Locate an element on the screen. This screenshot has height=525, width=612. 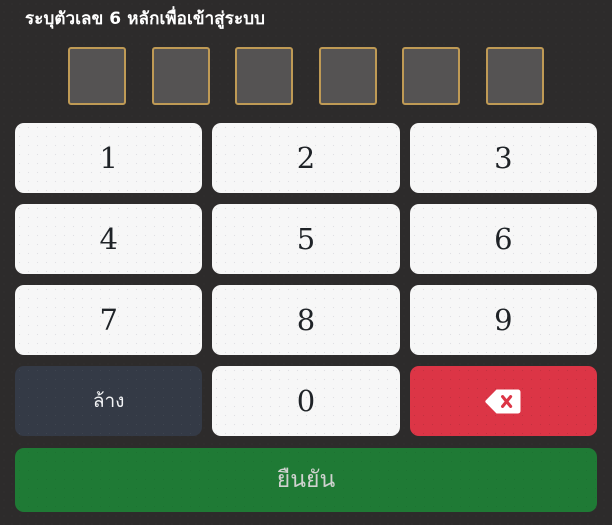
backspace-icon is located at coordinates (503, 401).